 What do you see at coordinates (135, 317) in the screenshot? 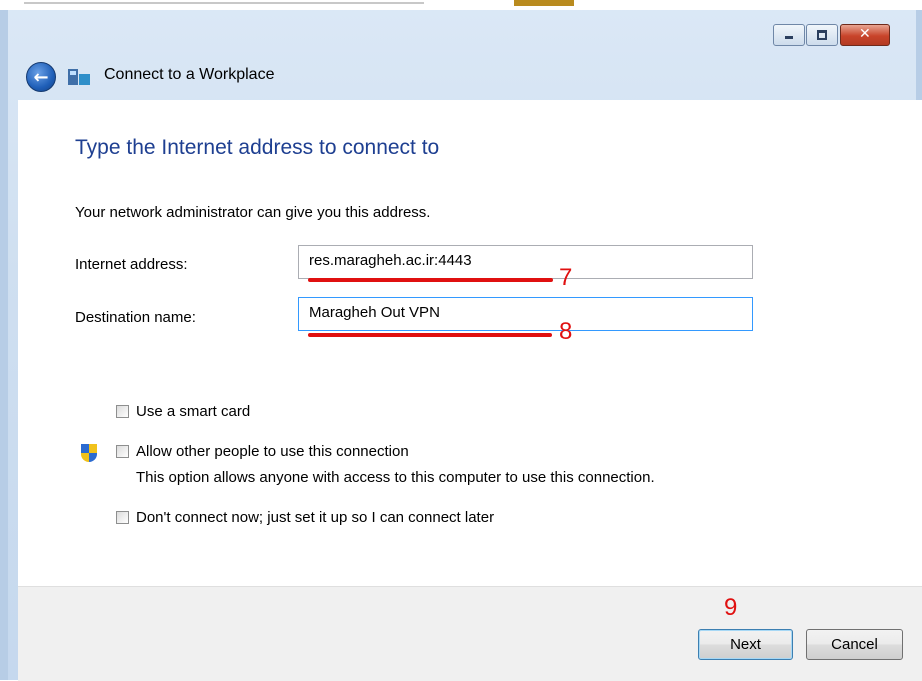
I see `destination-name-label: Destination name:` at bounding box center [135, 317].